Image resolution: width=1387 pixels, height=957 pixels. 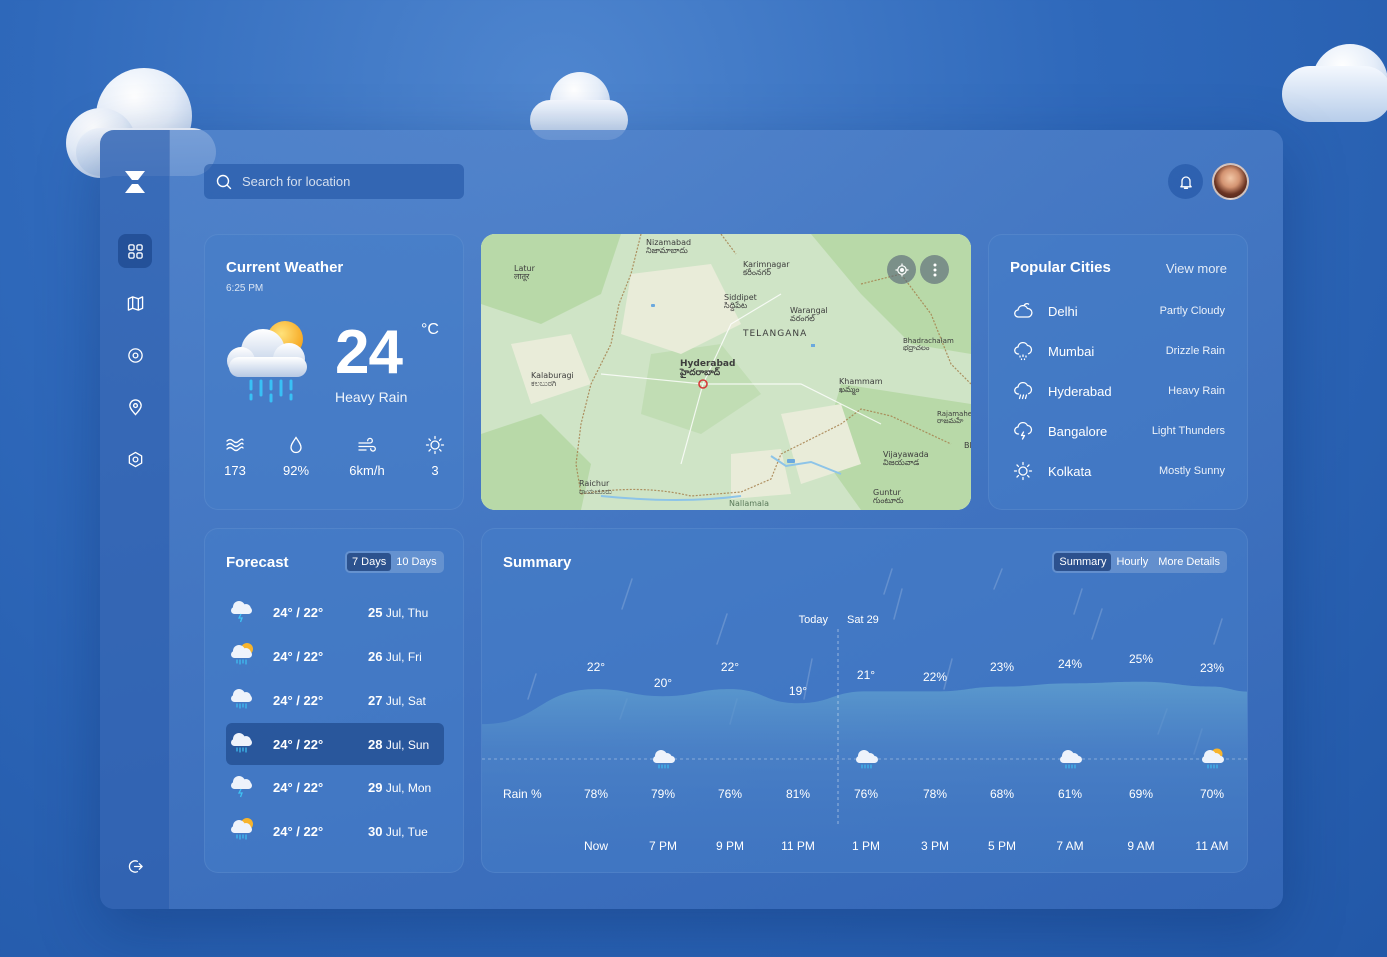 What do you see at coordinates (1023, 430) in the screenshot?
I see `cloud-lightning-icon` at bounding box center [1023, 430].